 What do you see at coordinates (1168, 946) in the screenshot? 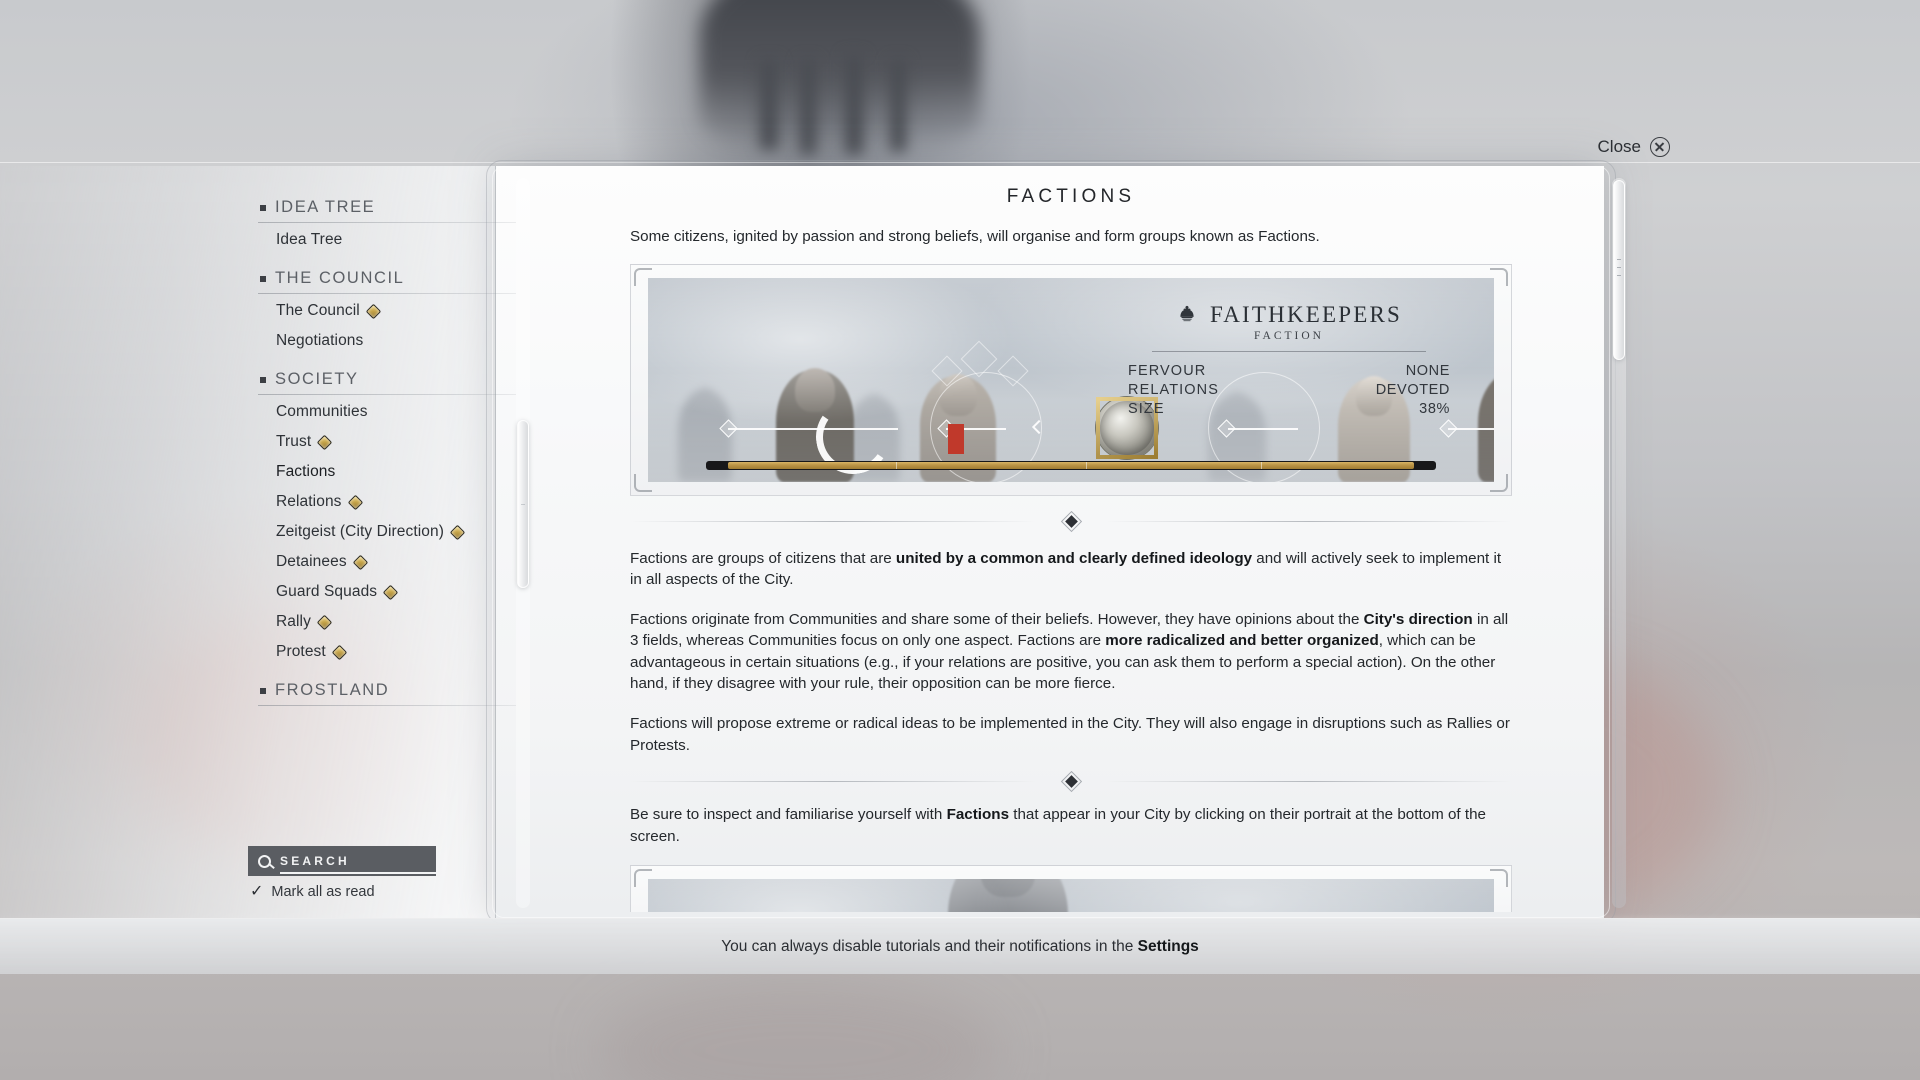
I see `footer-settings-link: Settings` at bounding box center [1168, 946].